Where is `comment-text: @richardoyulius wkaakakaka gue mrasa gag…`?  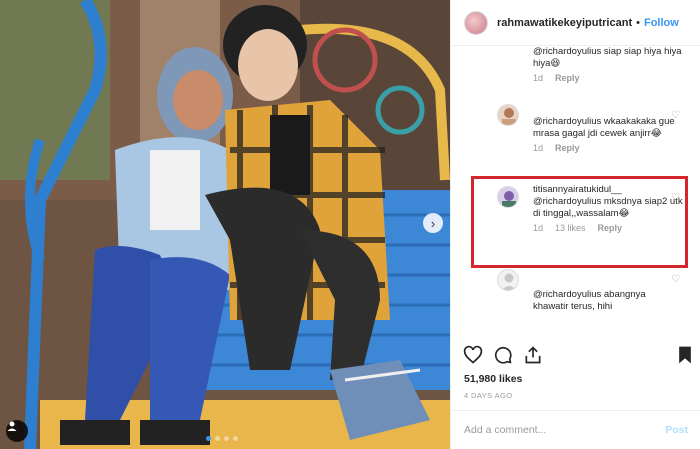
comment-text: @richardoyulius wkaakakaka gue mrasa gag… is located at coordinates (604, 127).